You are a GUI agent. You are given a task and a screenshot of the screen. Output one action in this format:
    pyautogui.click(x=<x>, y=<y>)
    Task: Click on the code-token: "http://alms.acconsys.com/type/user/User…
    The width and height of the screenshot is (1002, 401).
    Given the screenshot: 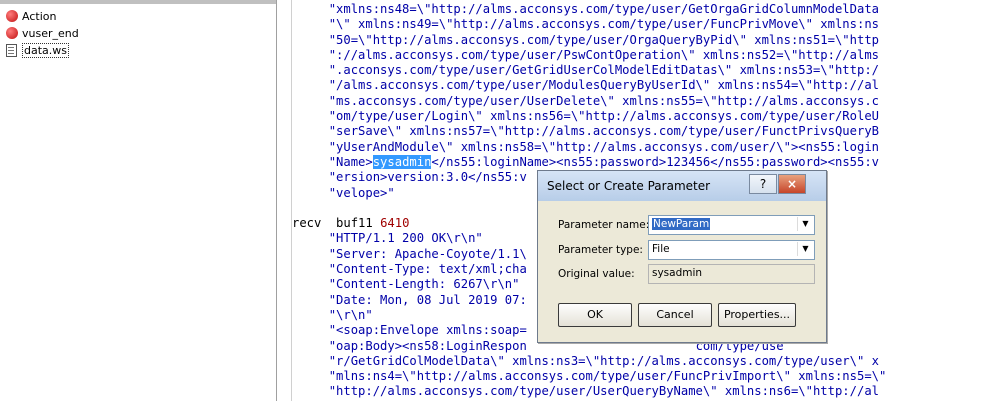 What is the action you would take?
    pyautogui.click(x=603, y=391)
    